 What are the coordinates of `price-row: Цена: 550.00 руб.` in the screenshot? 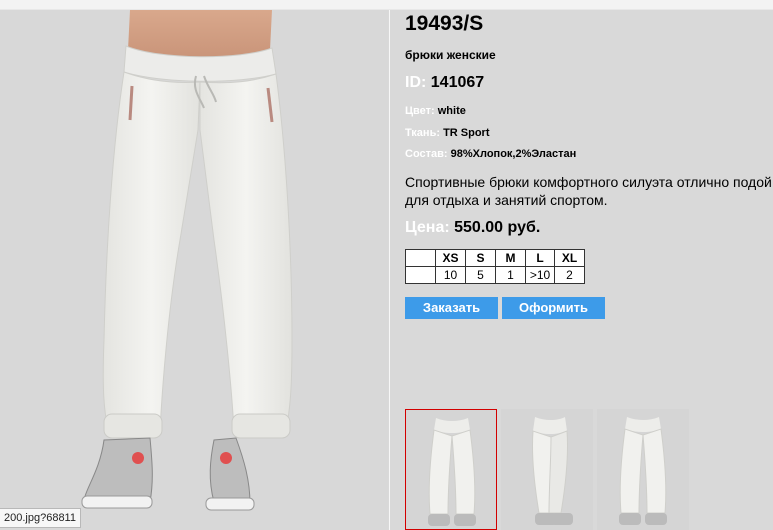 It's located at (472, 228).